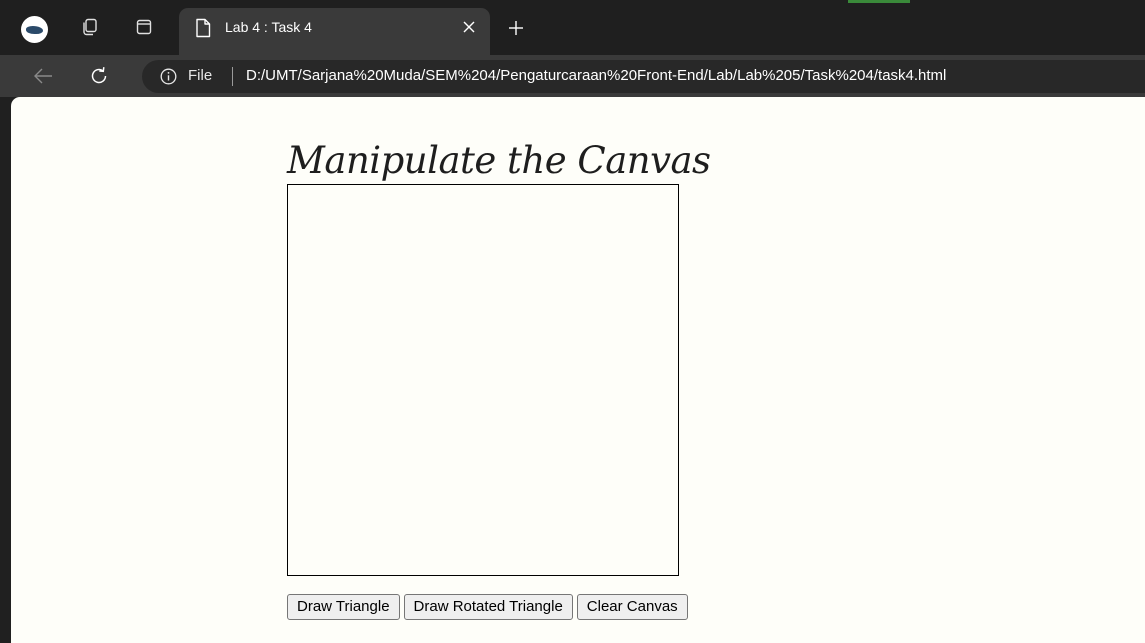 The image size is (1145, 643). I want to click on tab-strip: Lab 4 : Task 4, so click(572, 27).